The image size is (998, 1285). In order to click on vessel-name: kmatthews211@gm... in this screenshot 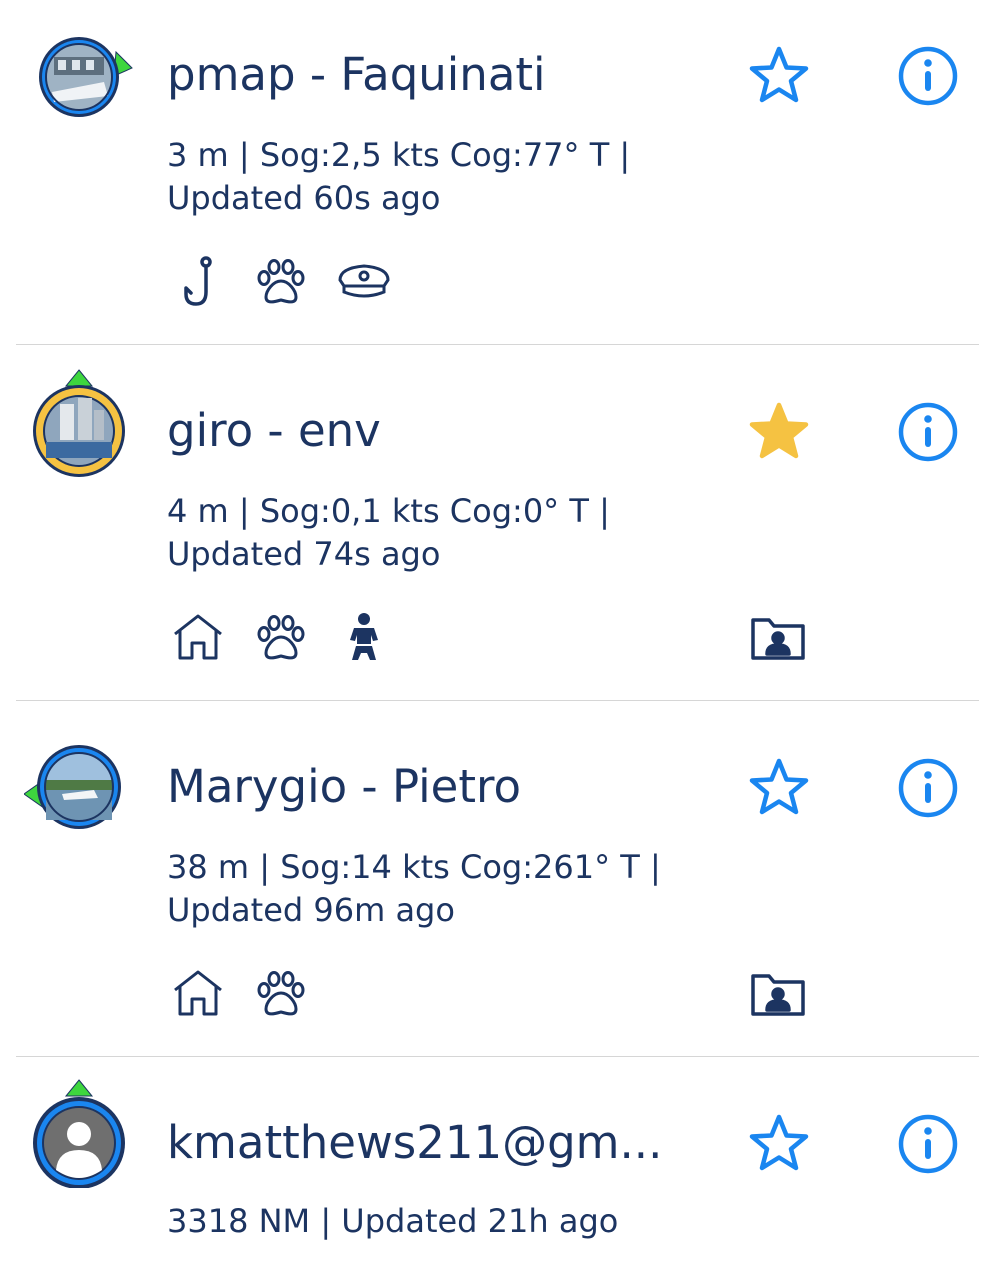, I will do `click(415, 1143)`.